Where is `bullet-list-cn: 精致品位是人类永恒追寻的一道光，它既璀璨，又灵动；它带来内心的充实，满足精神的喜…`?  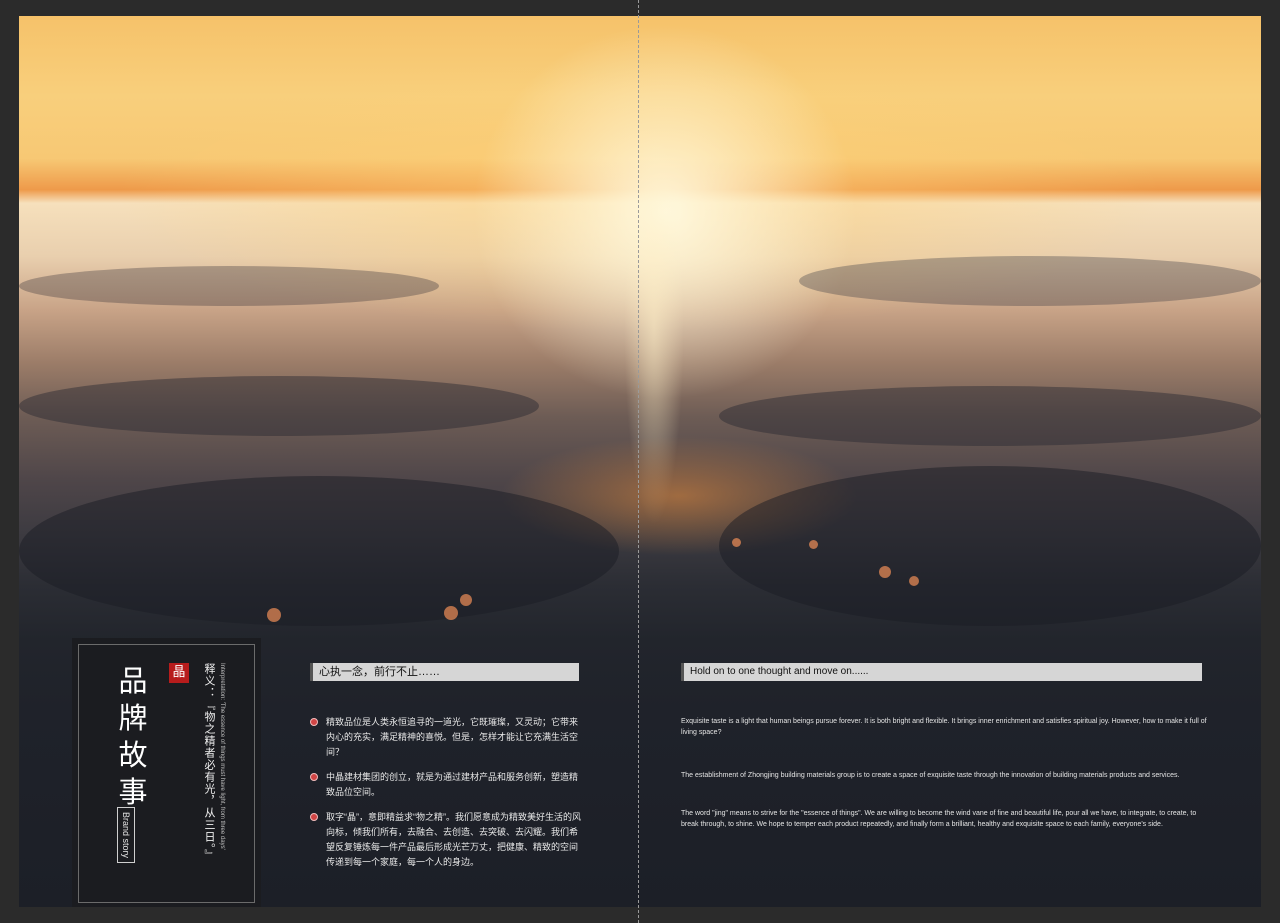 bullet-list-cn: 精致品位是人类永恒追寻的一道光，它既璀璨，又灵动；它带来内心的充实，满足精神的喜… is located at coordinates (447, 797).